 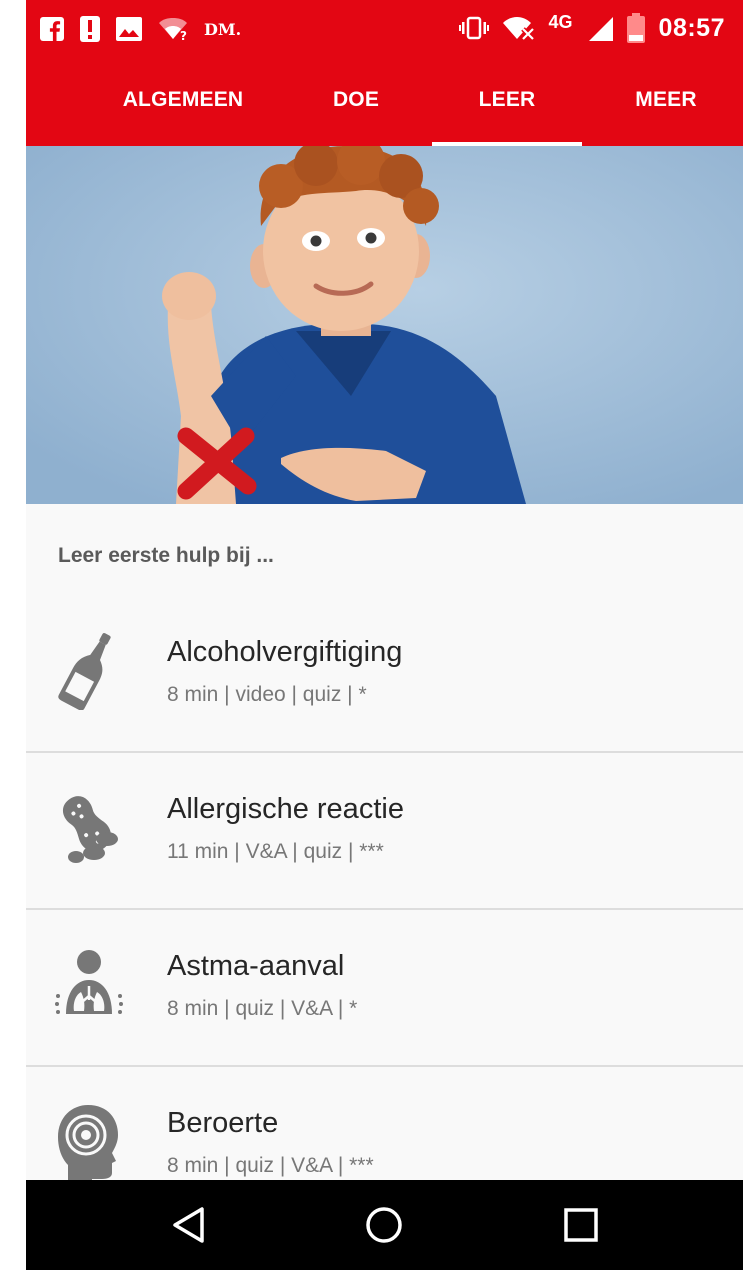 I want to click on system-status: 4G 08:57, so click(x=591, y=28).